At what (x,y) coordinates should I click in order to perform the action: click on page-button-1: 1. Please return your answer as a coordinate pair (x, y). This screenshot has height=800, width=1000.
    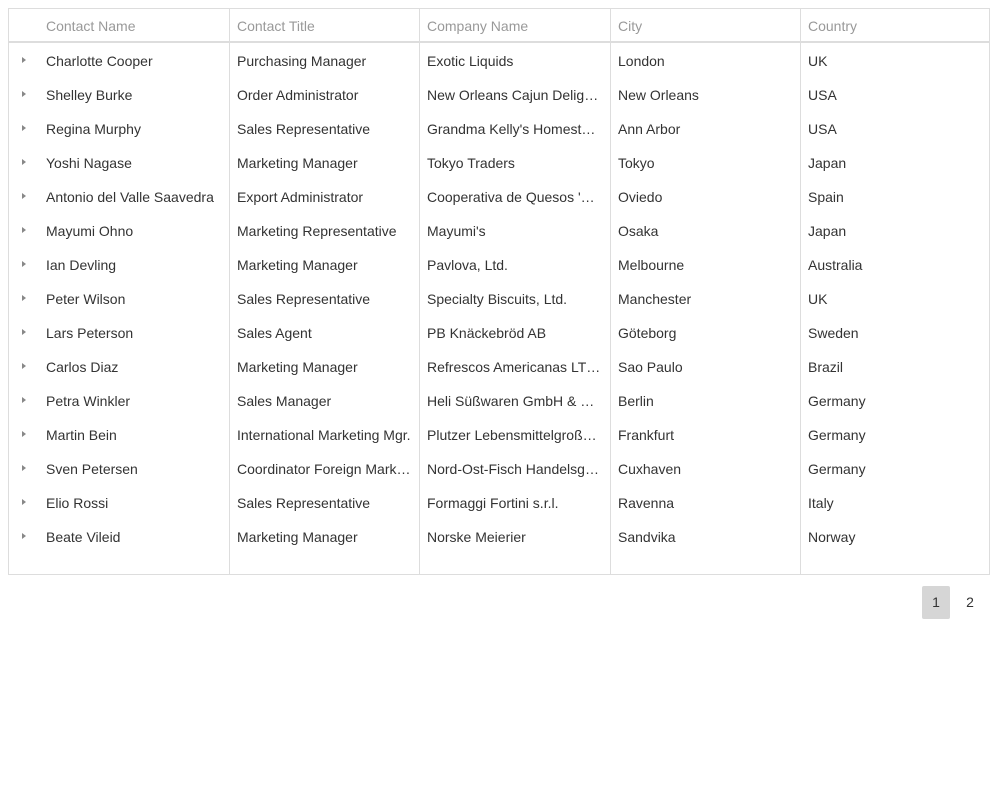
    Looking at the image, I should click on (936, 602).